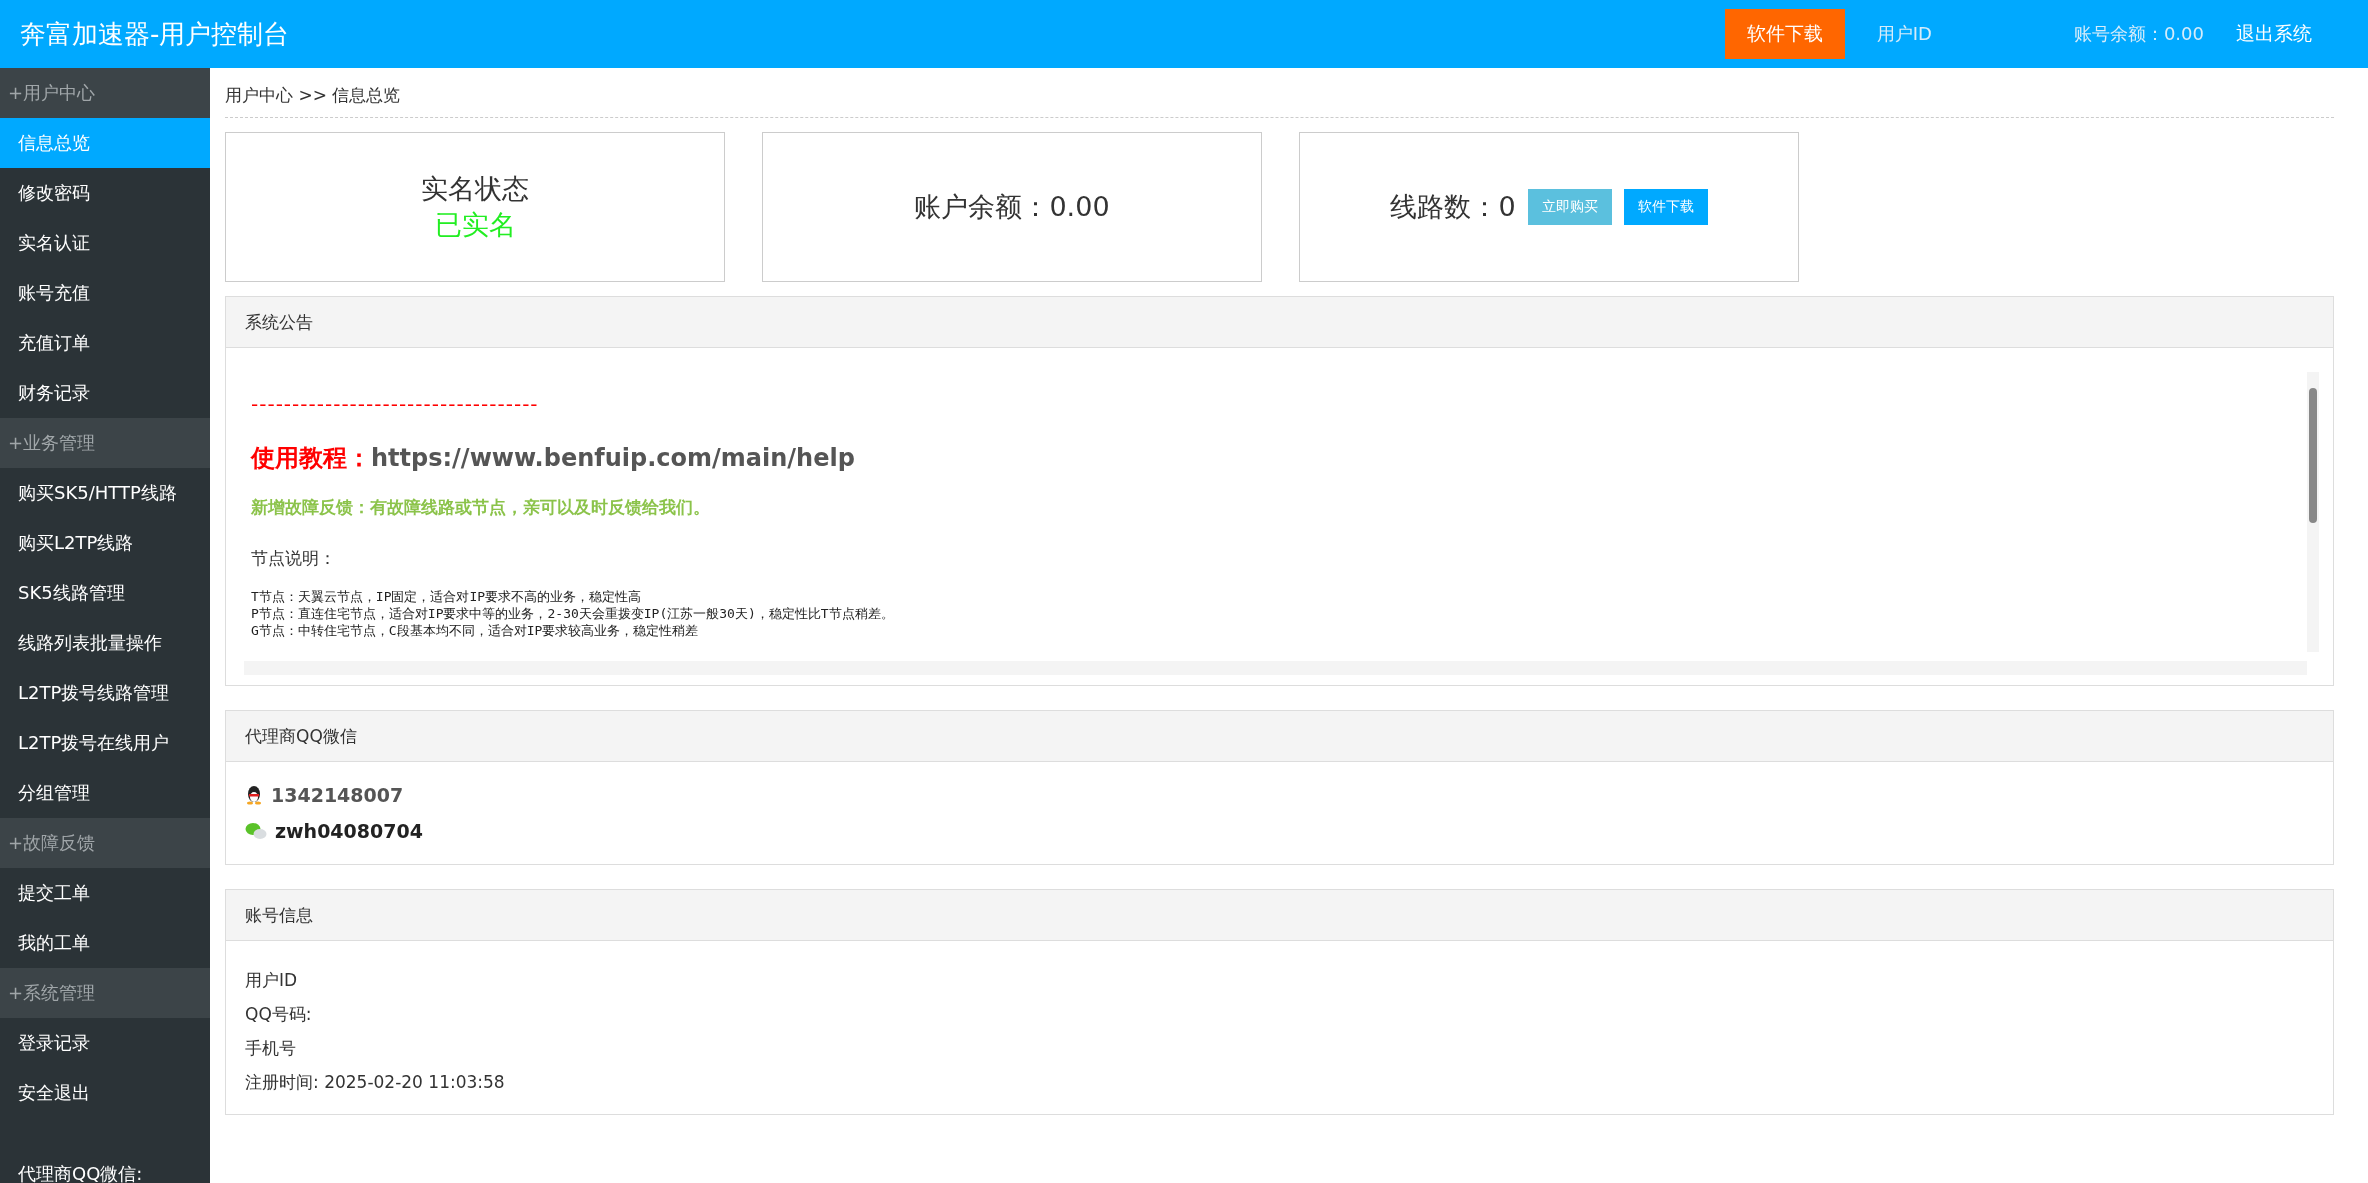 This screenshot has height=1183, width=2368. Describe the element at coordinates (105, 393) in the screenshot. I see `sidebar-item: 财务记录` at that location.